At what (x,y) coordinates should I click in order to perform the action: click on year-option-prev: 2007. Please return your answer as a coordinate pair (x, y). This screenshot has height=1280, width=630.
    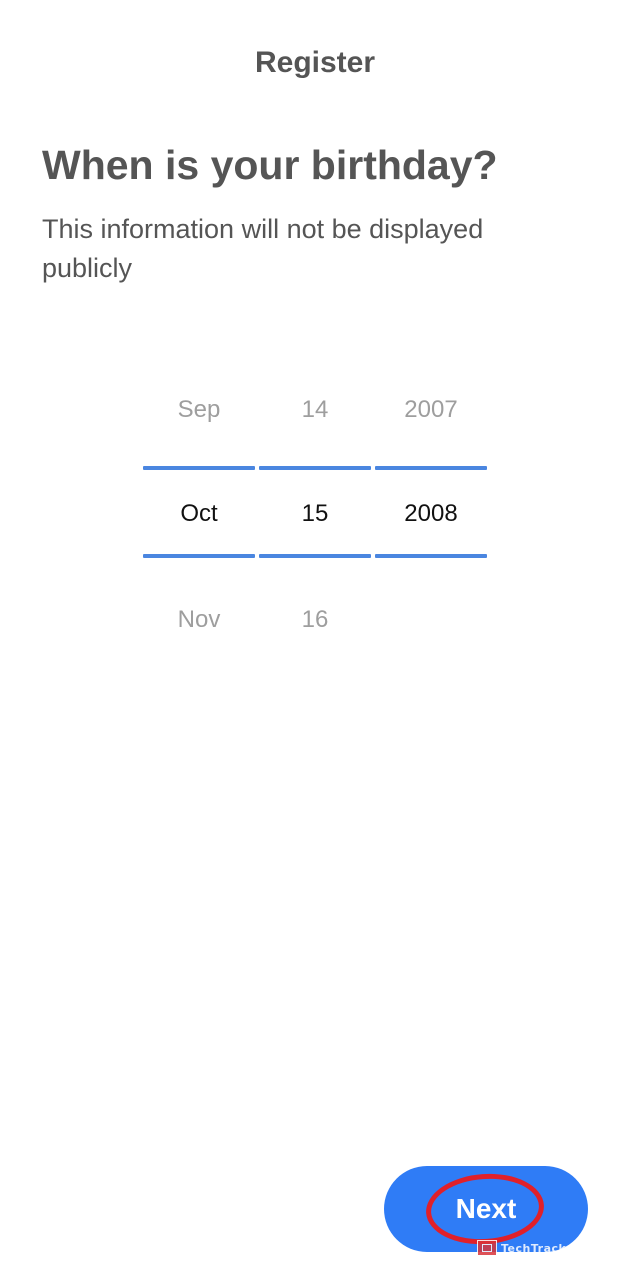
    Looking at the image, I should click on (431, 410).